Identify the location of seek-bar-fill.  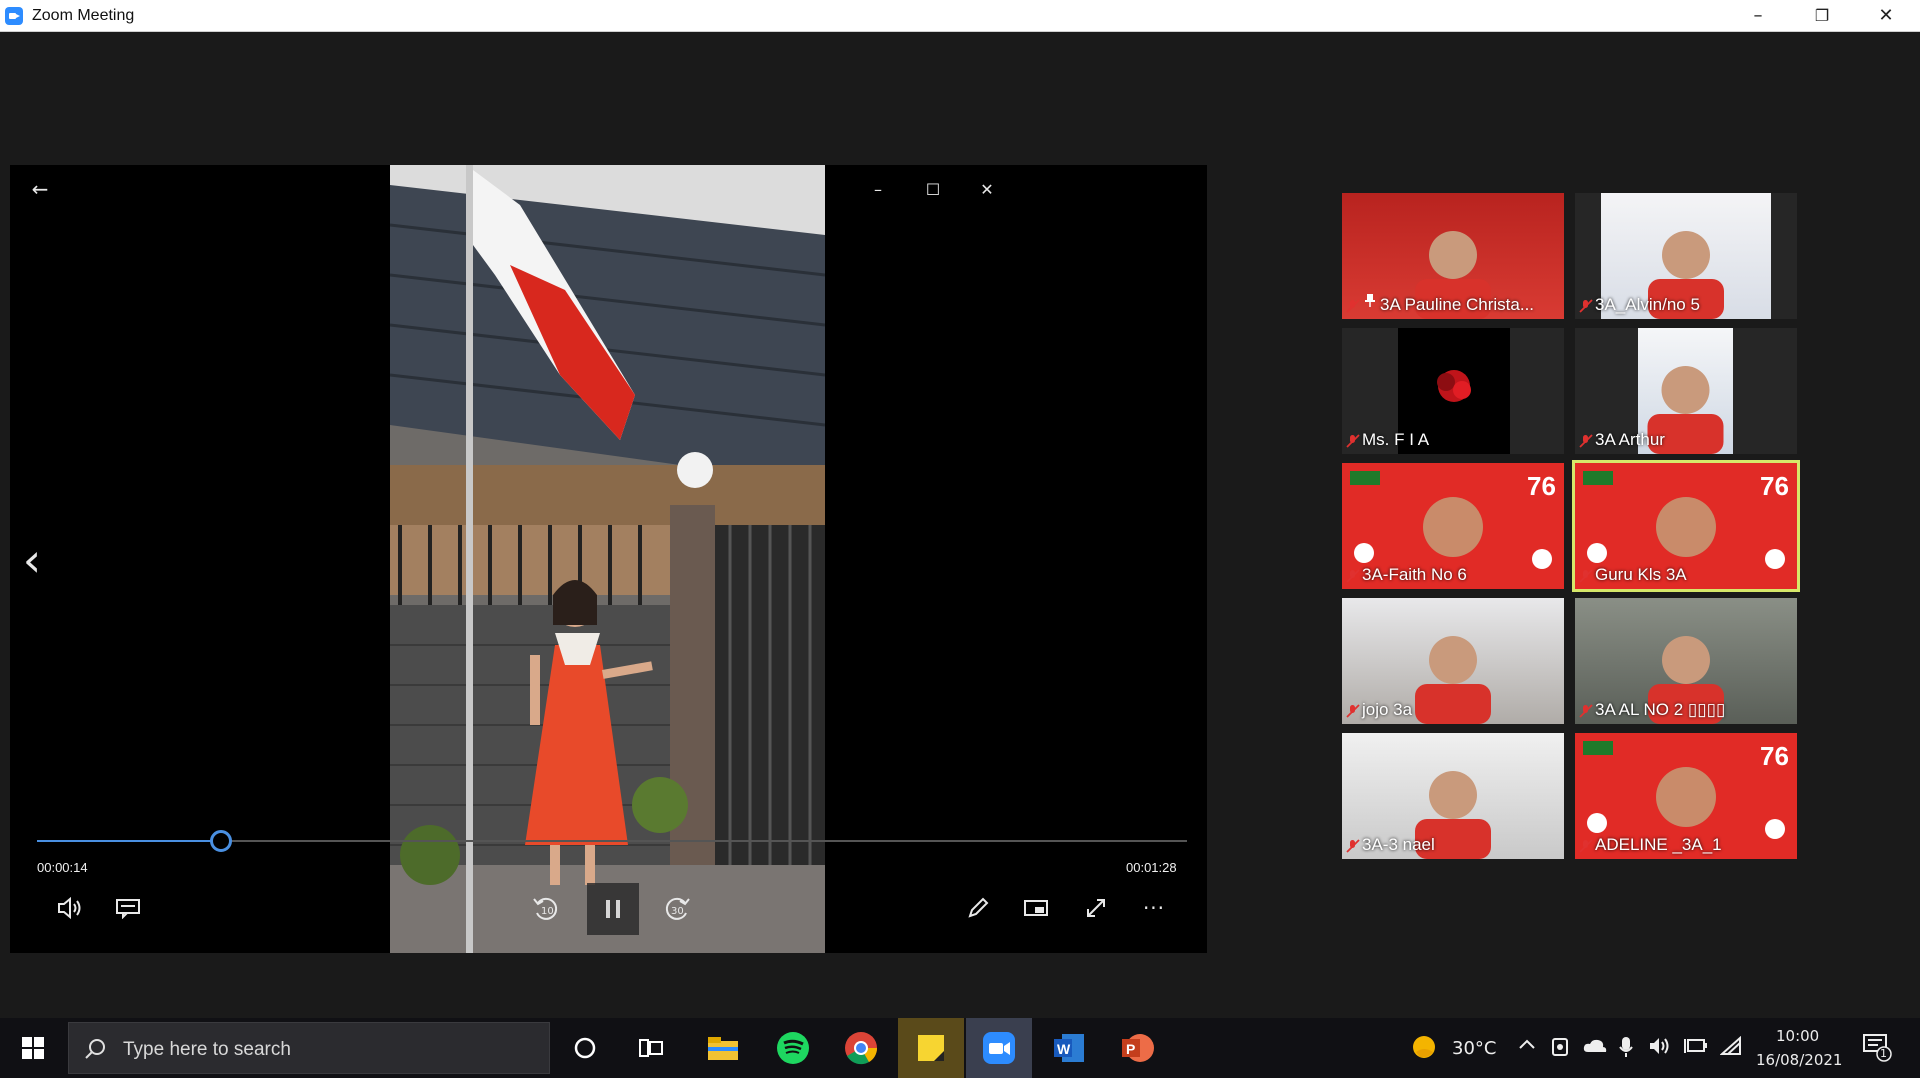
(129, 841).